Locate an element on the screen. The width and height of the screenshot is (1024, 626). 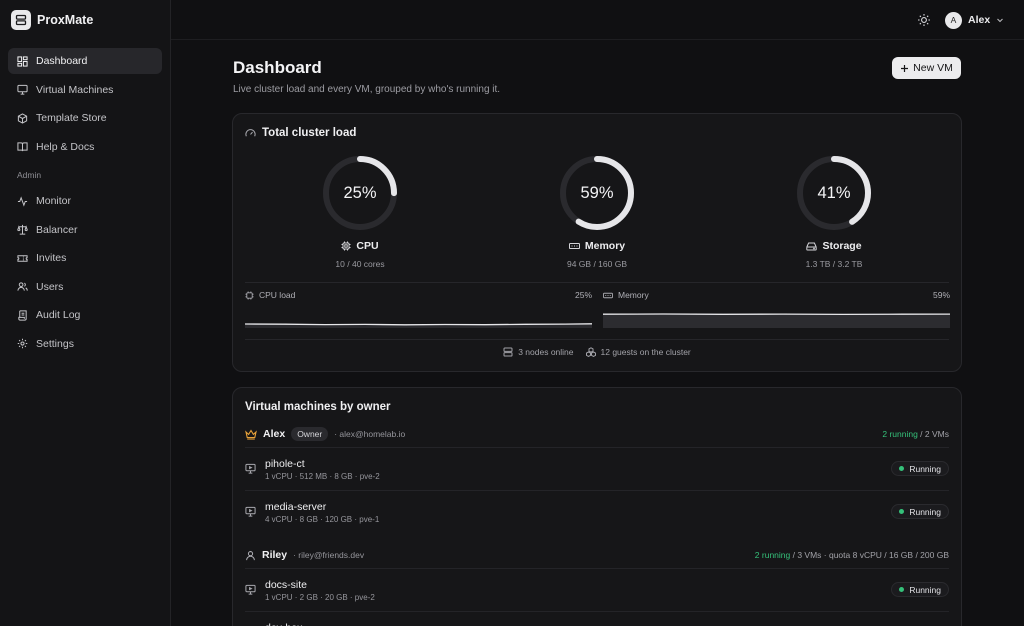
sidebar-item-settings: Settings is located at coordinates (85, 344).